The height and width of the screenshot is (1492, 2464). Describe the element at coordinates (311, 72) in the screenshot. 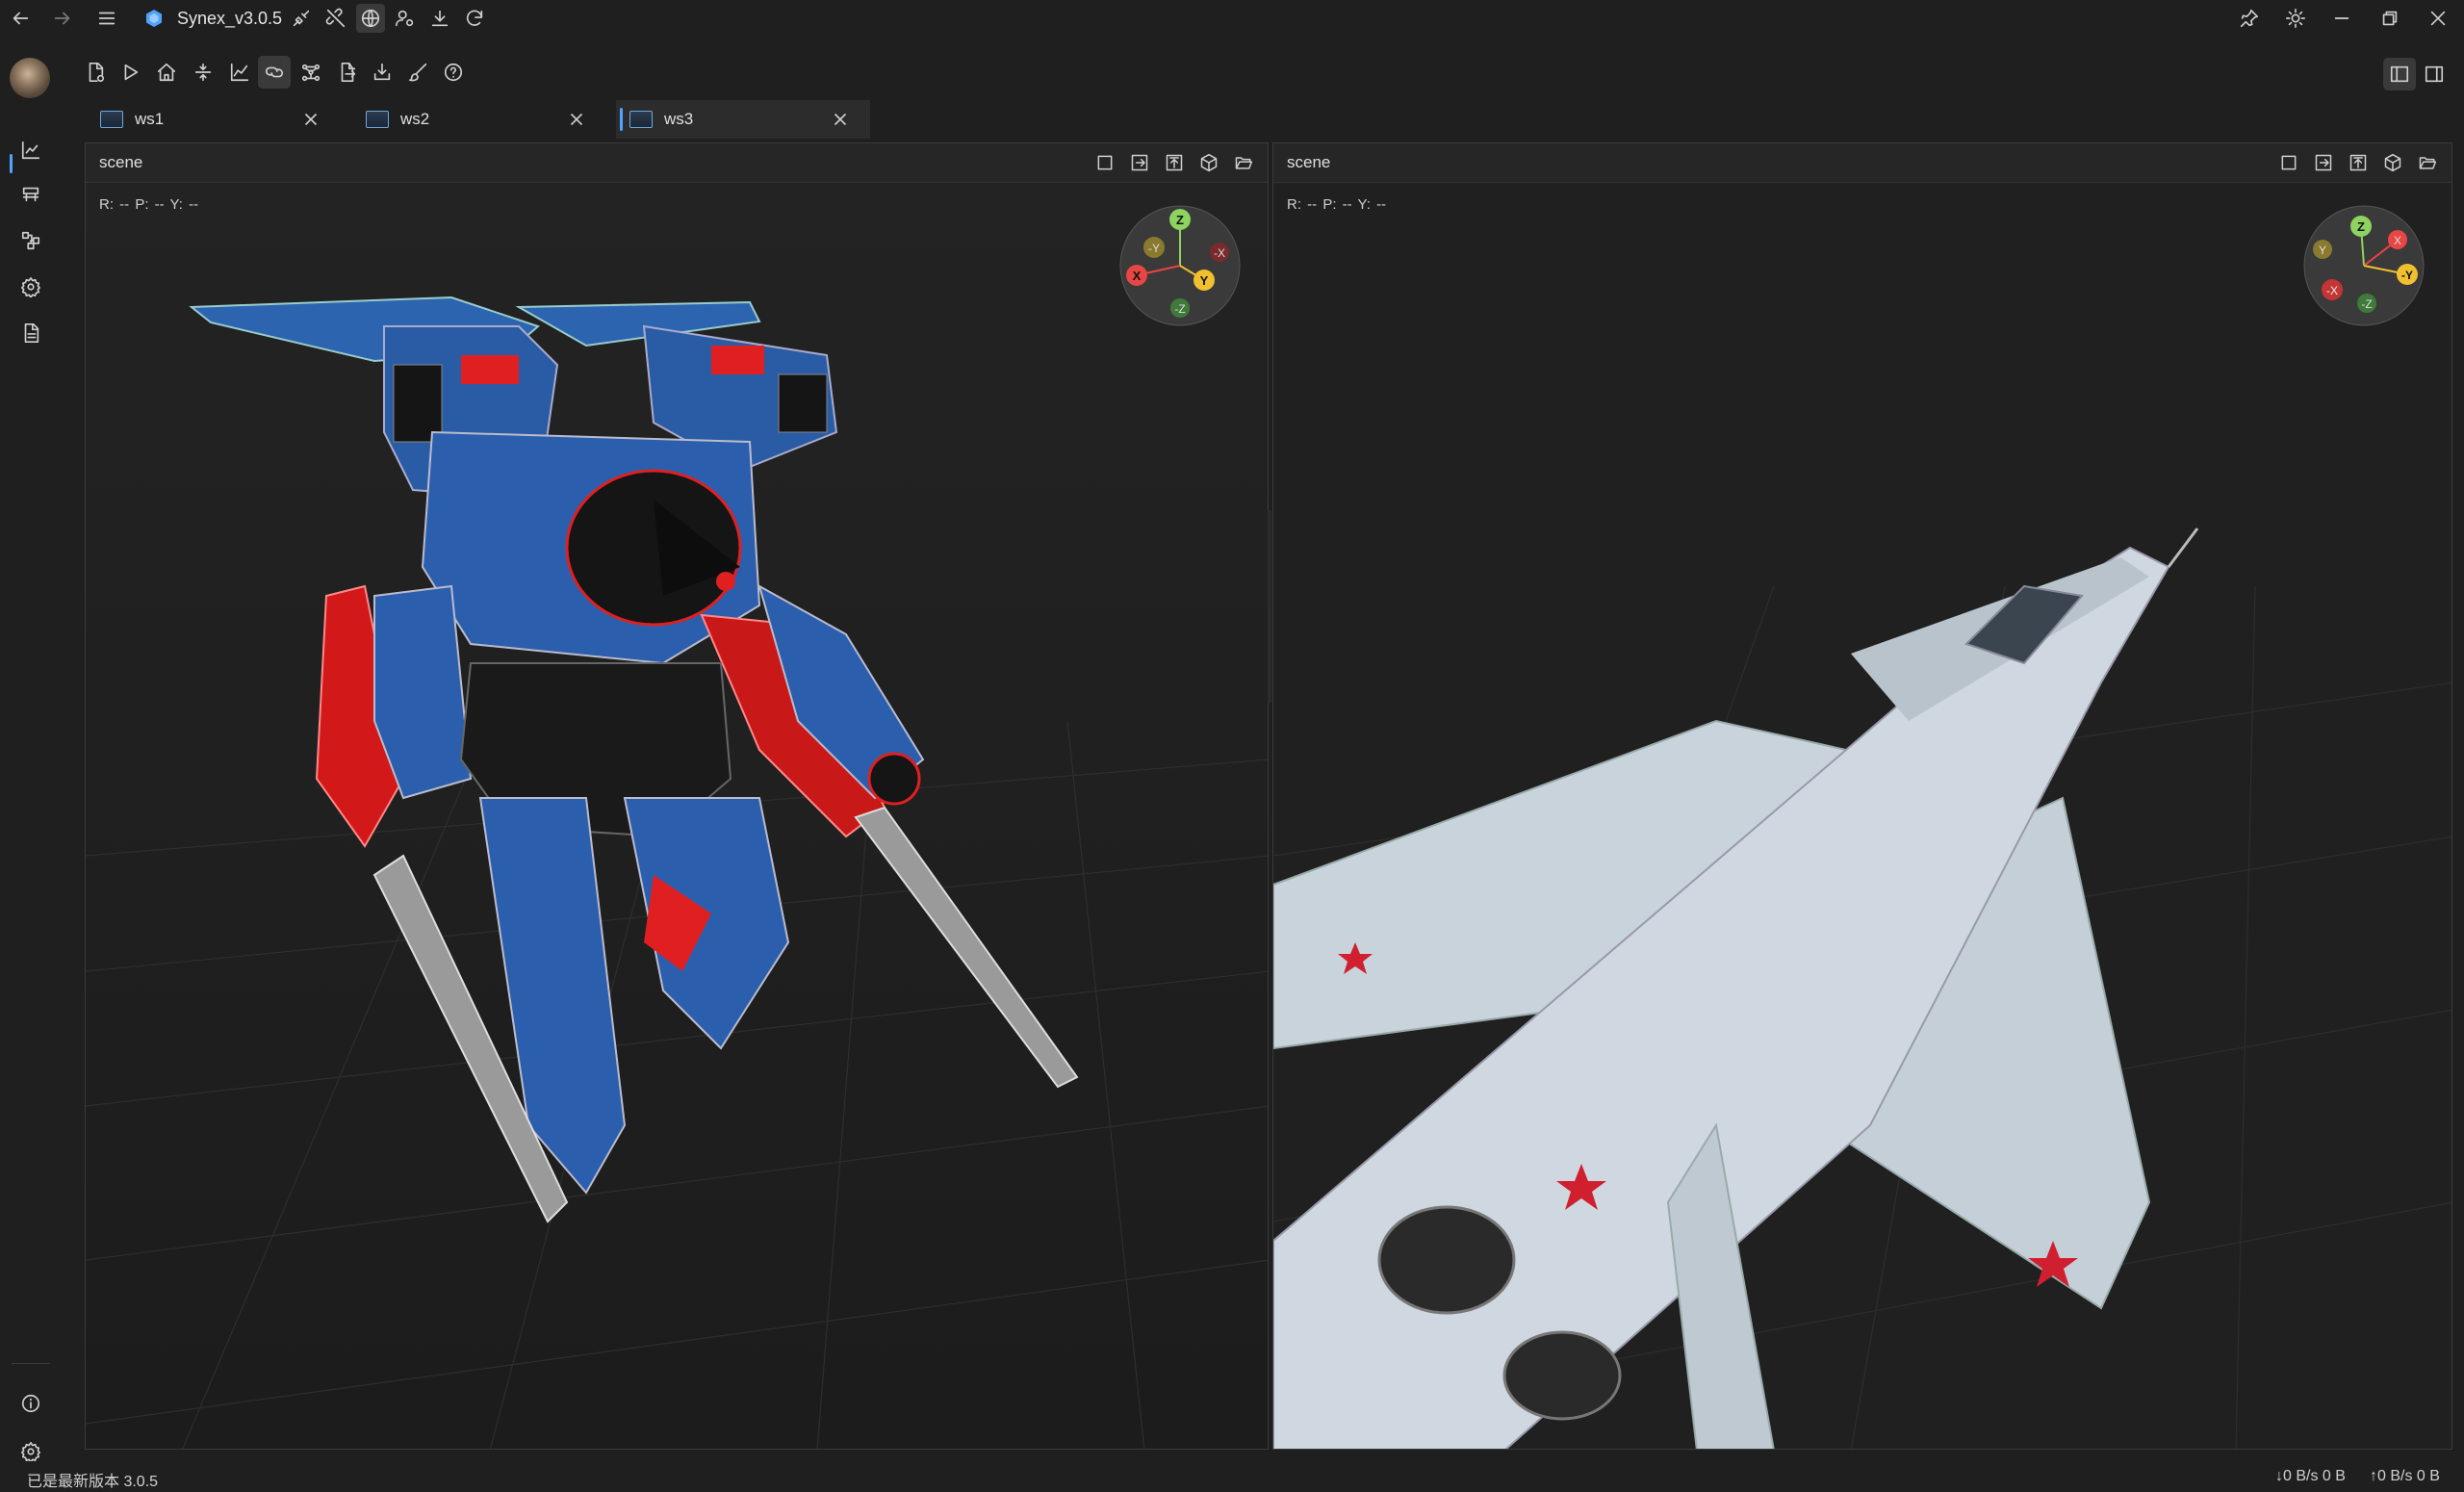

I see `topology-icon` at that location.